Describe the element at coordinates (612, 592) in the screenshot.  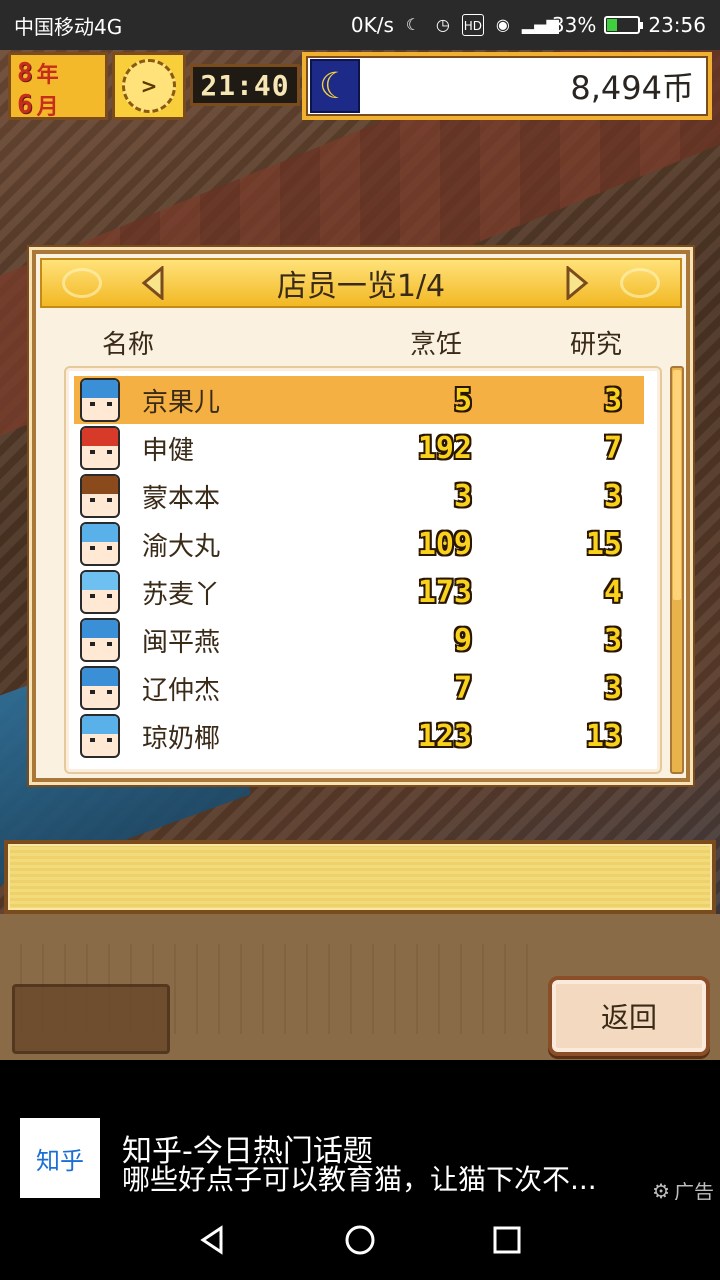
I see `staff-research-value: 4` at that location.